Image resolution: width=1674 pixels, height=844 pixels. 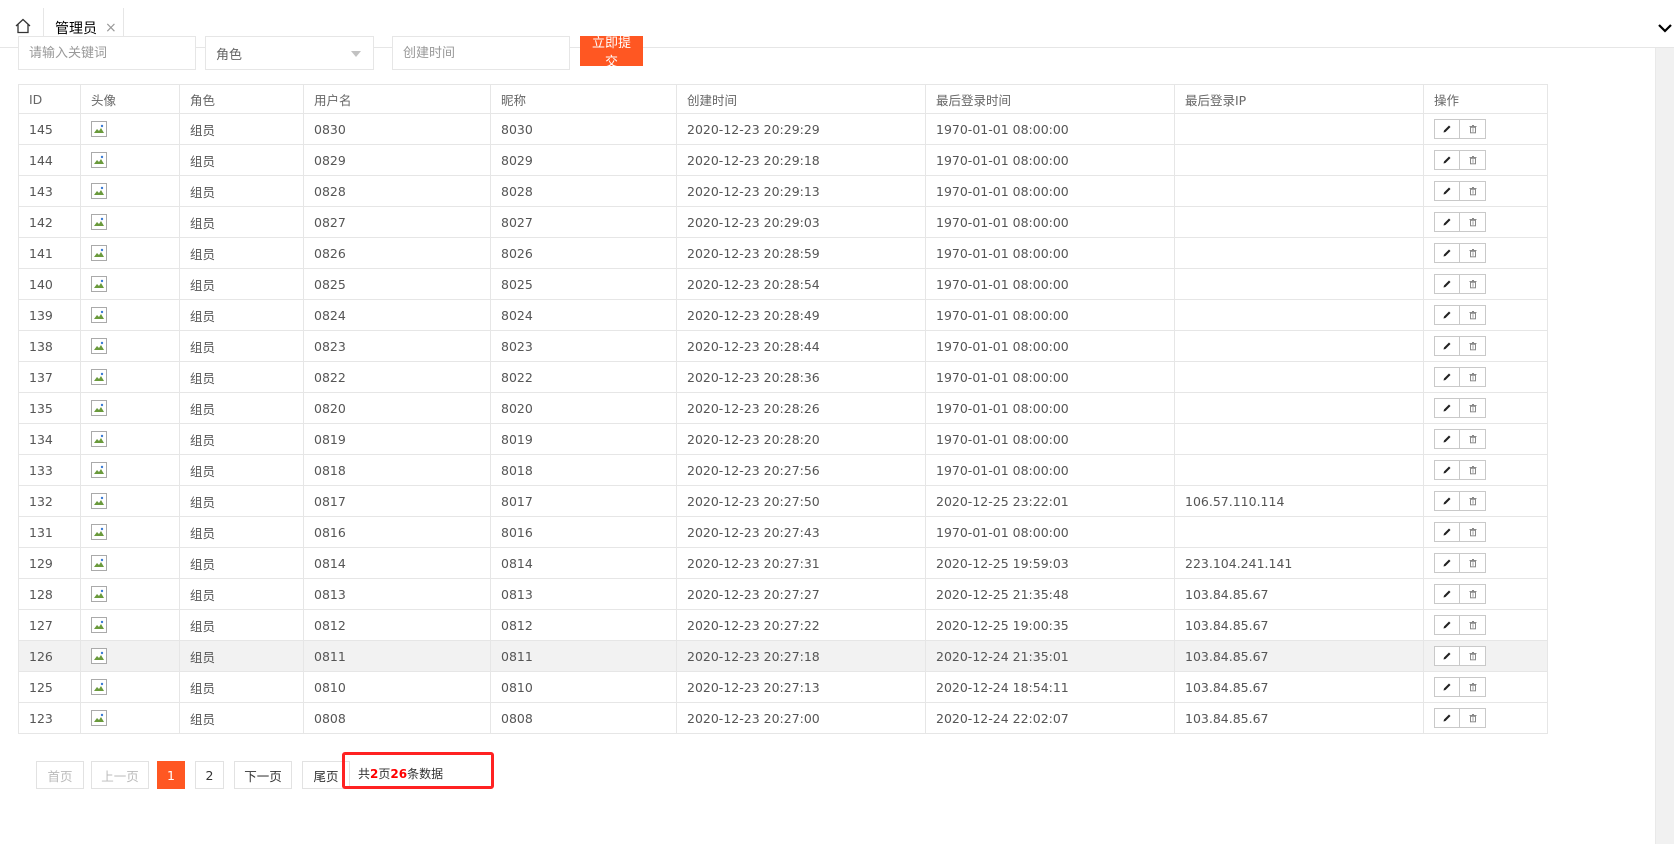 What do you see at coordinates (481, 53) in the screenshot?
I see `created-time-input` at bounding box center [481, 53].